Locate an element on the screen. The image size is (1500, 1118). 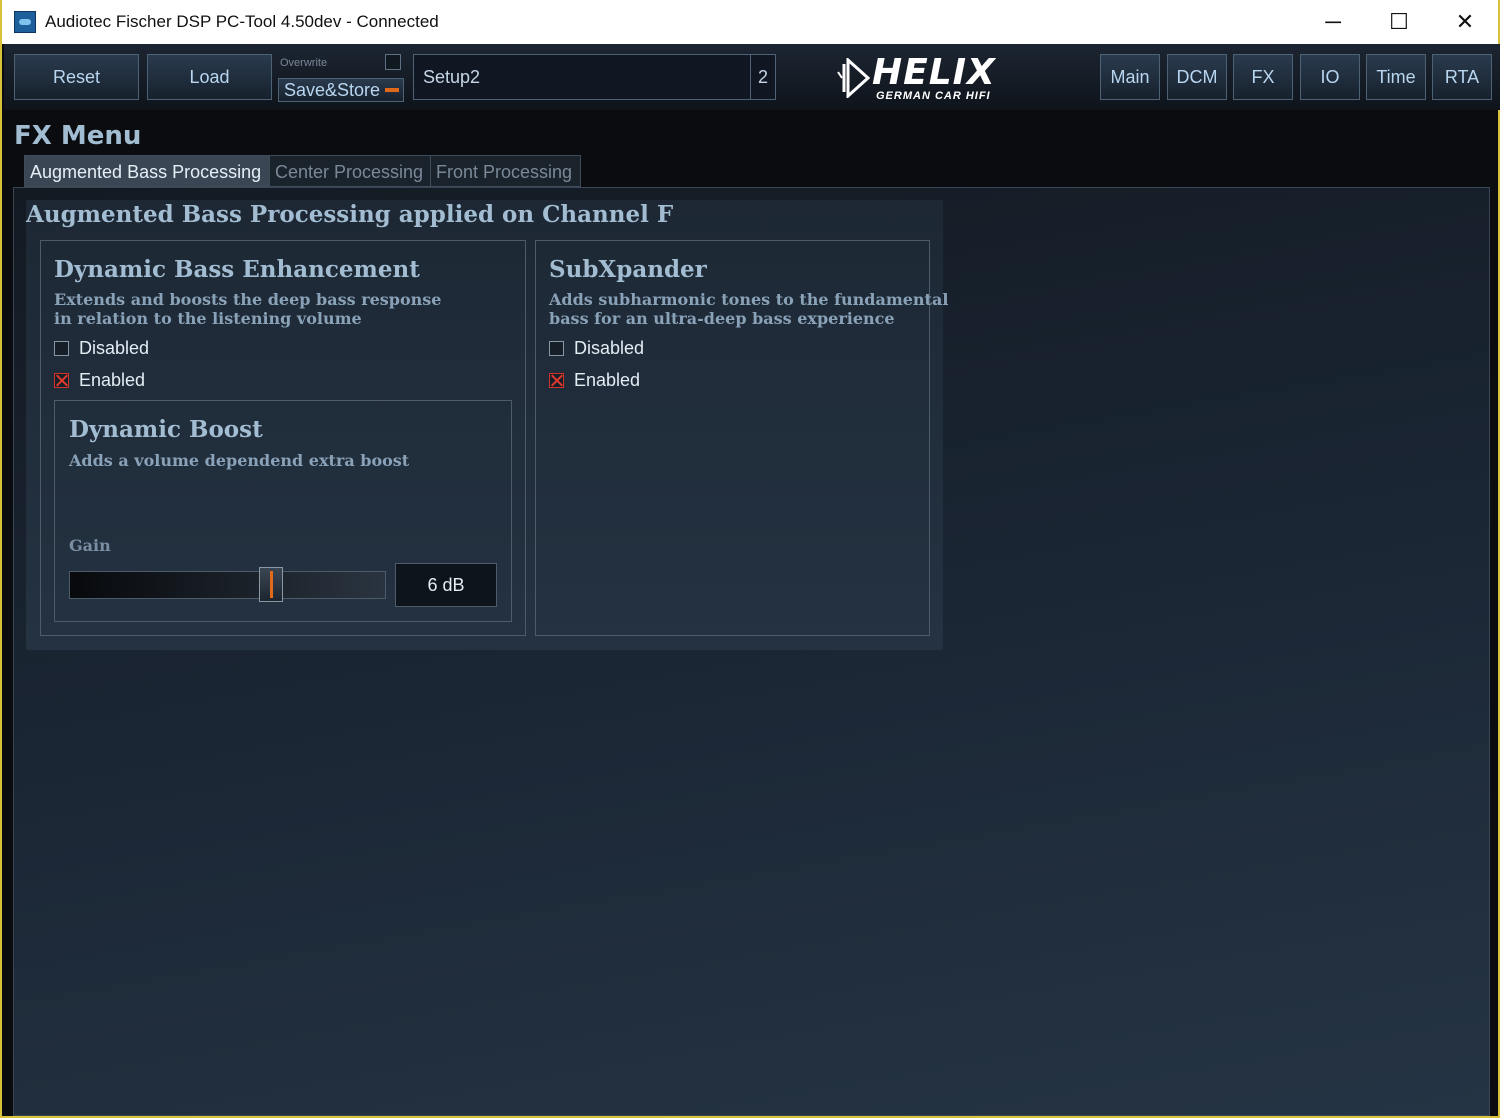
overwrite-label: Overwrite is located at coordinates (304, 63).